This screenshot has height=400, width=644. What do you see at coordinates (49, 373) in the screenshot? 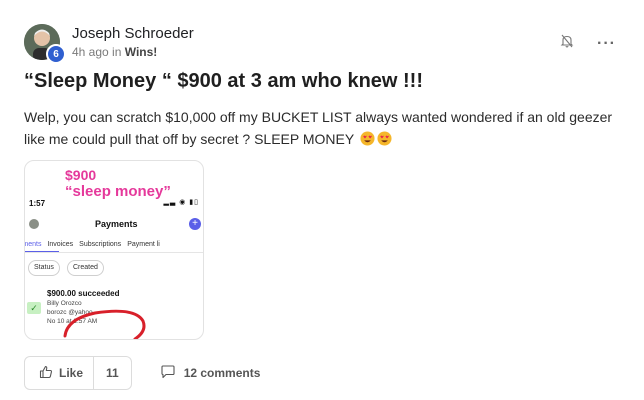
I see `thumbs-up-icon` at bounding box center [49, 373].